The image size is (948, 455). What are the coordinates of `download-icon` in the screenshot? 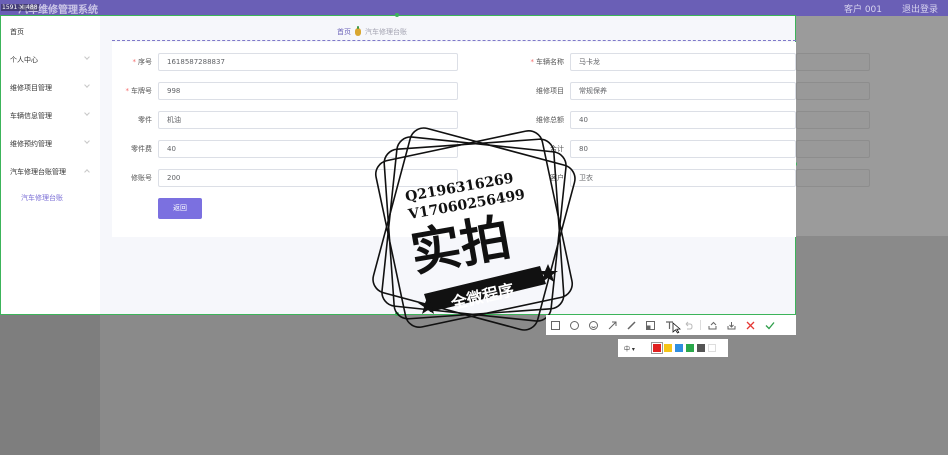 It's located at (731, 325).